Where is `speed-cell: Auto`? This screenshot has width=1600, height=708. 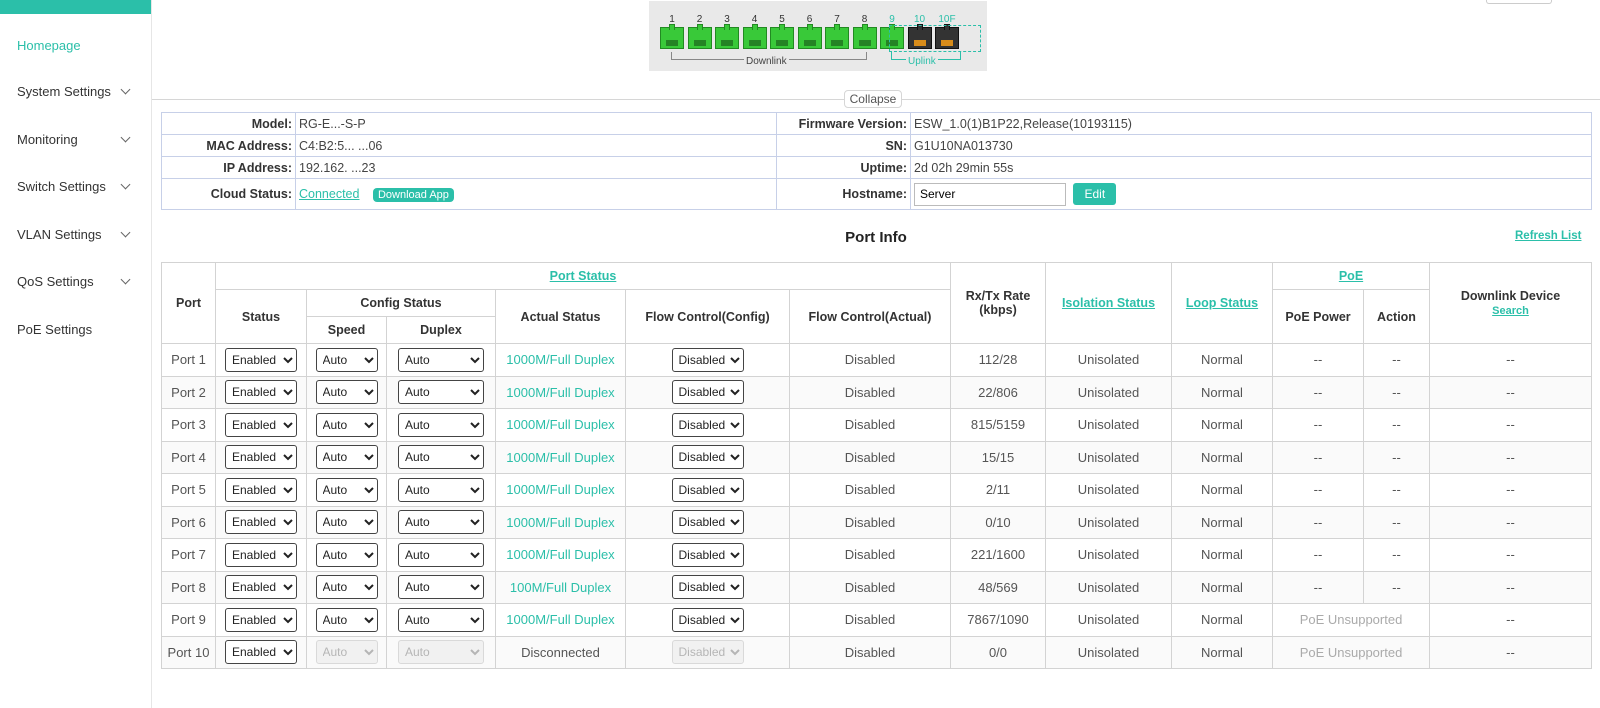
speed-cell: Auto is located at coordinates (346, 490).